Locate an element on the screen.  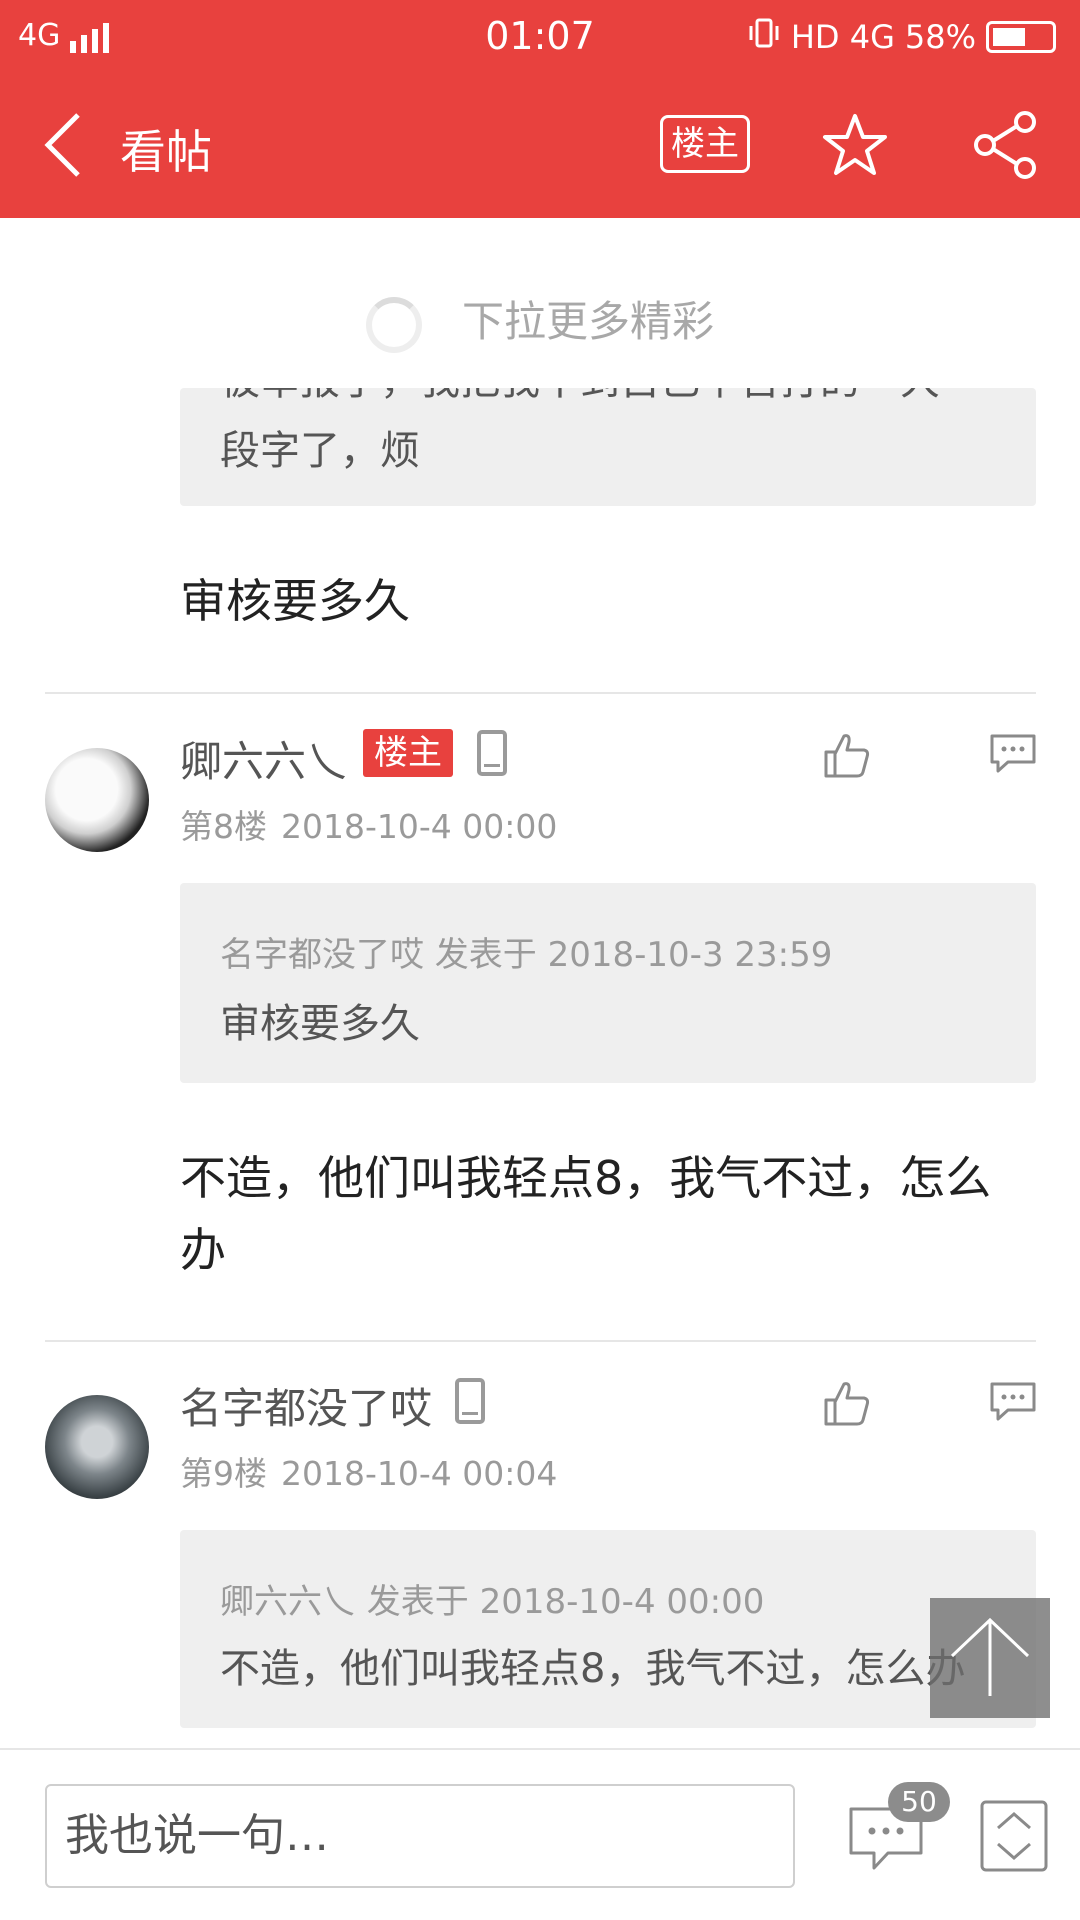
arrow-up-icon is located at coordinates (990, 1656).